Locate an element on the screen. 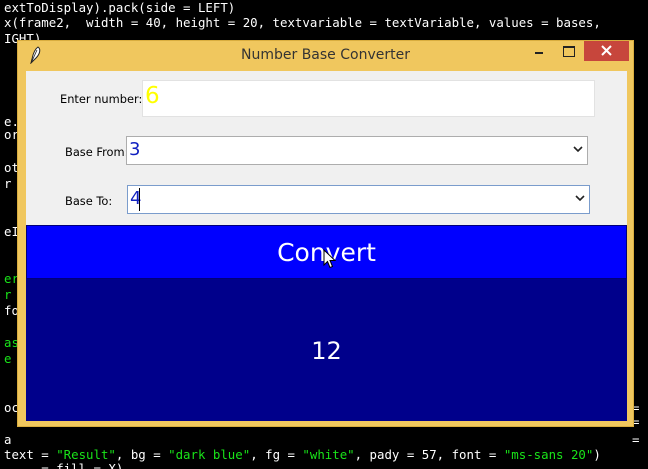 This screenshot has height=469, width=648. text-caret is located at coordinates (139, 199).